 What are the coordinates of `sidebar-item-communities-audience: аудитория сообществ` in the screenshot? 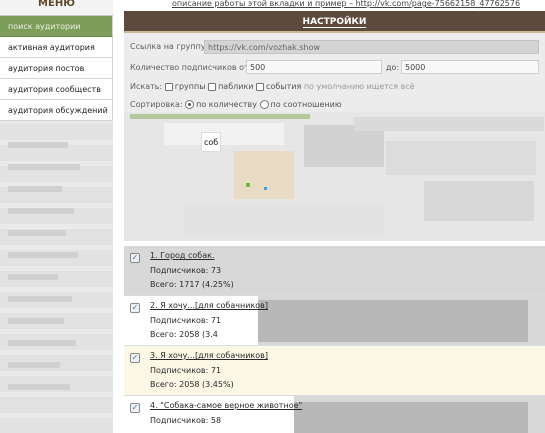 It's located at (56, 89).